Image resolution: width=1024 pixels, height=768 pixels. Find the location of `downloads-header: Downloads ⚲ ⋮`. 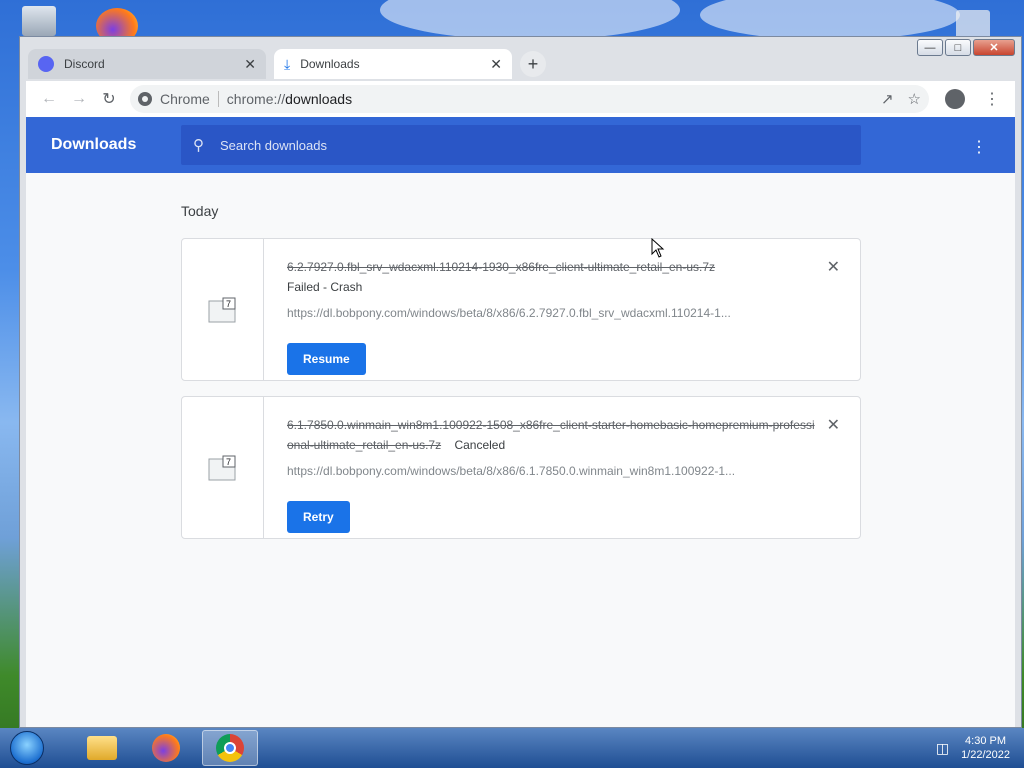

downloads-header: Downloads ⚲ ⋮ is located at coordinates (520, 145).